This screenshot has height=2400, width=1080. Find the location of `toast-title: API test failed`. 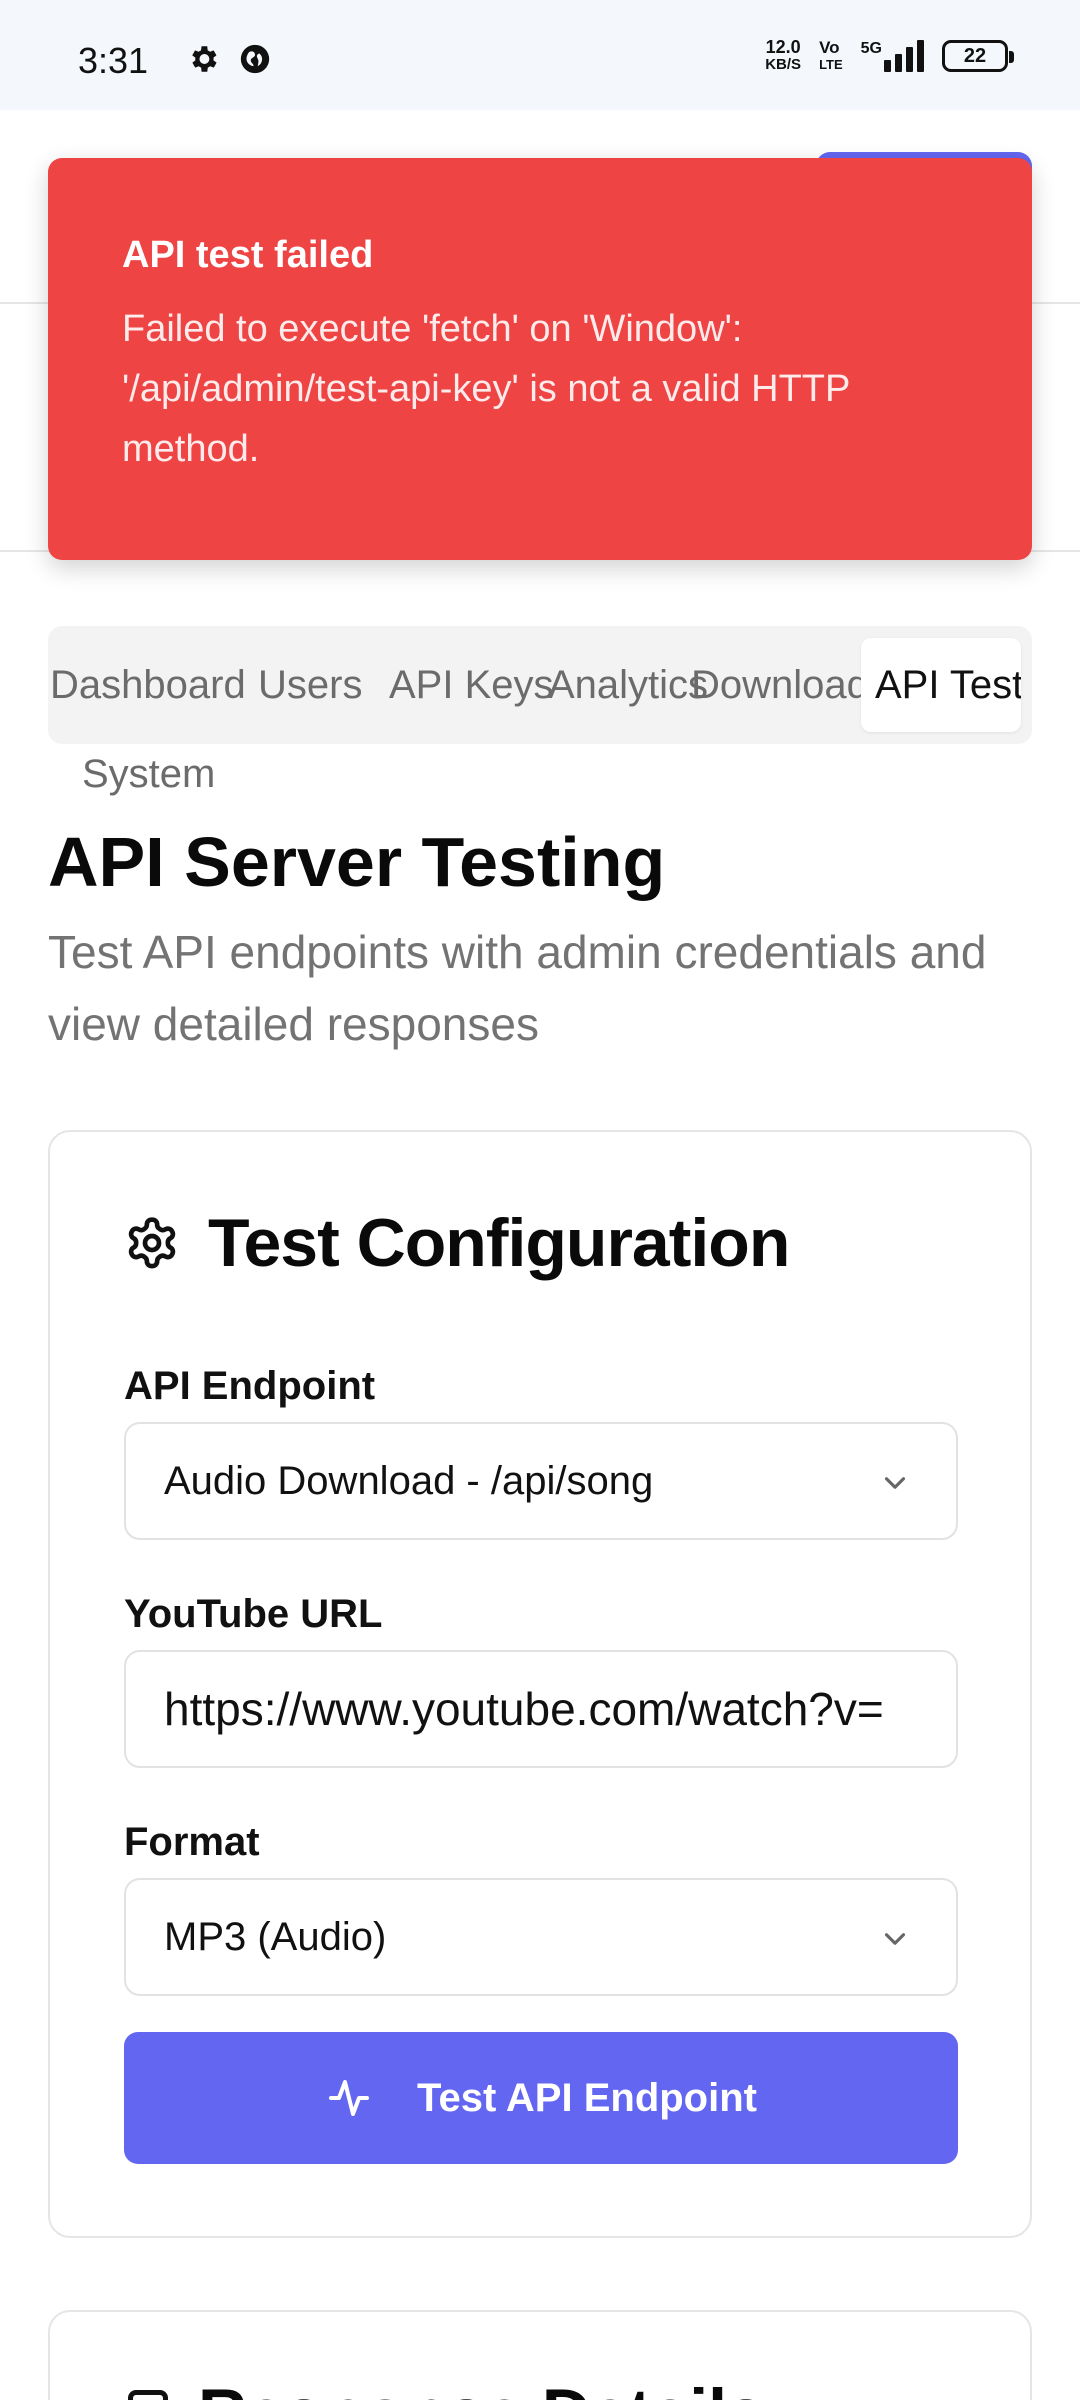

toast-title: API test failed is located at coordinates (248, 255).